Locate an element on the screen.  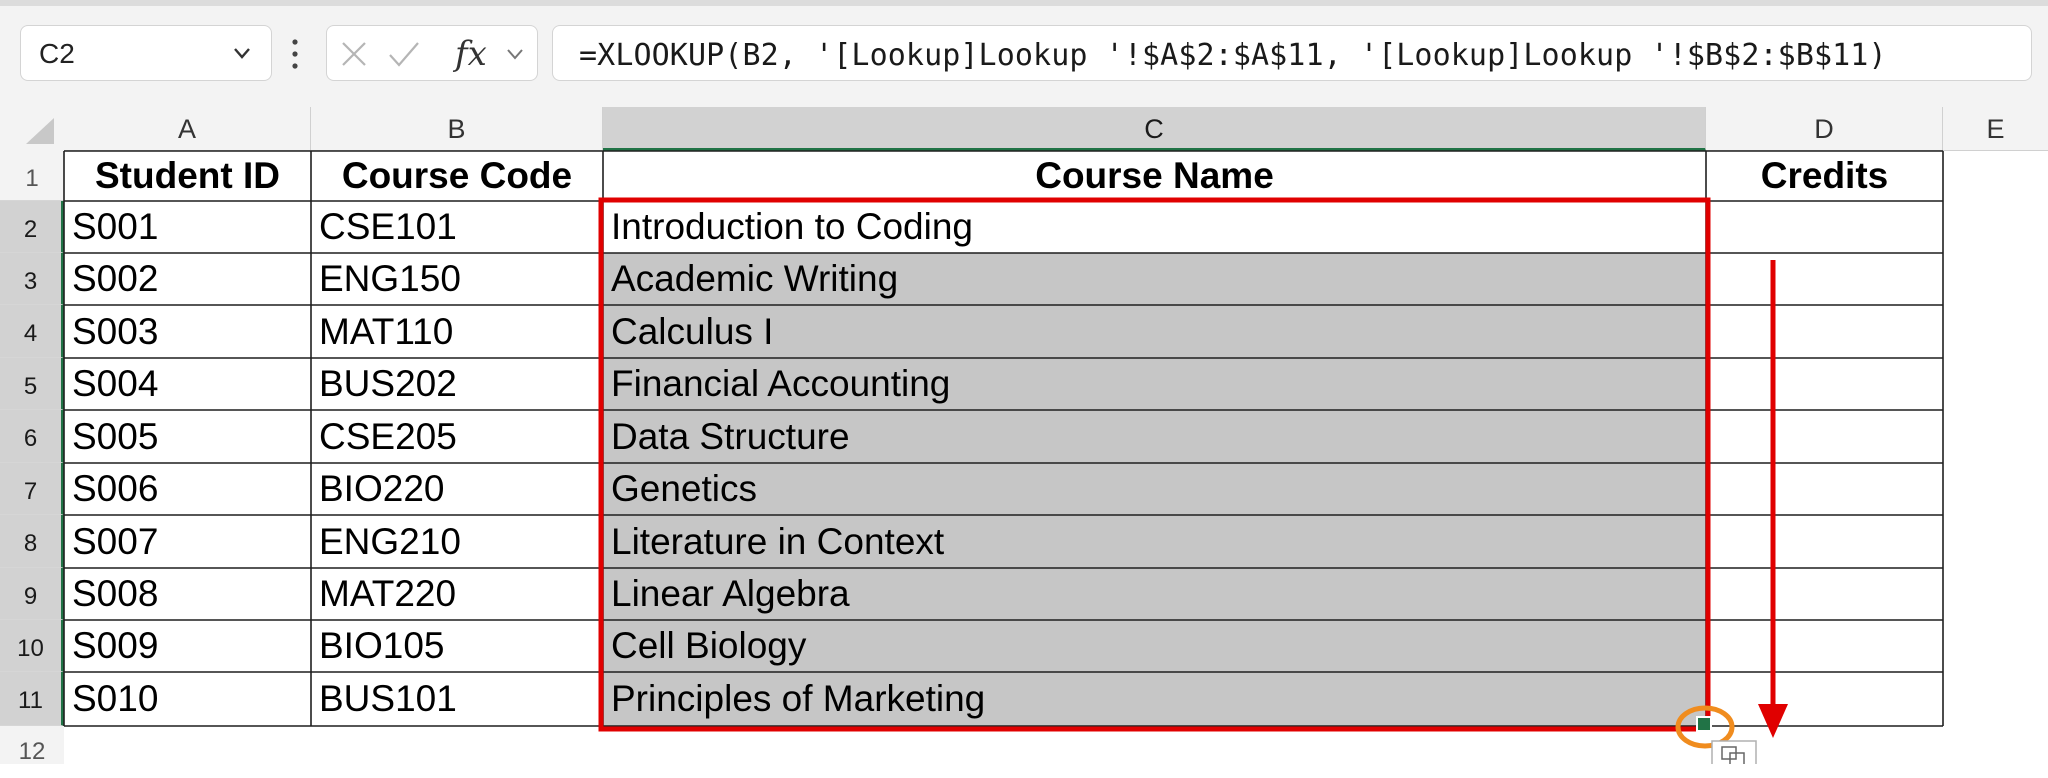
cell-a2: S001 is located at coordinates (187, 227).